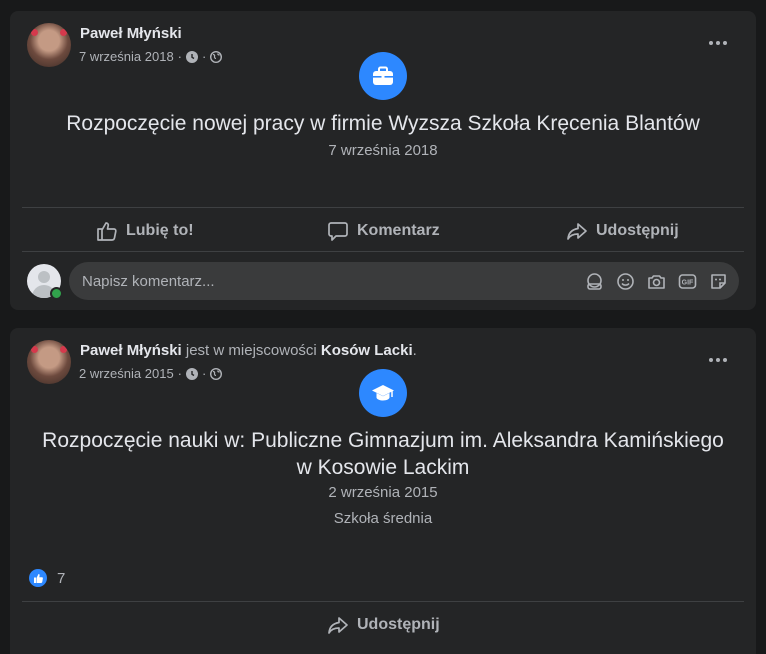 The image size is (766, 654). I want to click on comment-input, so click(327, 281).